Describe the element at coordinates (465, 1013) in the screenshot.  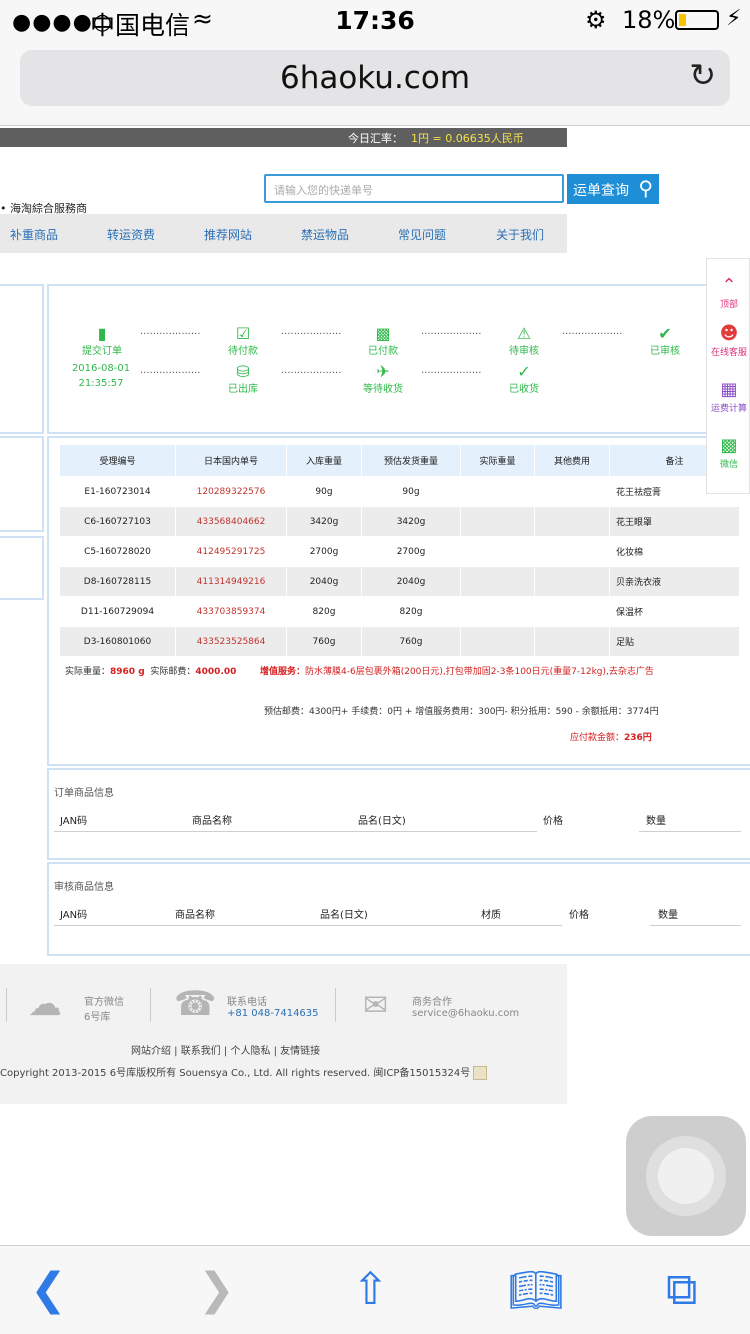
I see `biz-email: service@6haoku.com` at that location.